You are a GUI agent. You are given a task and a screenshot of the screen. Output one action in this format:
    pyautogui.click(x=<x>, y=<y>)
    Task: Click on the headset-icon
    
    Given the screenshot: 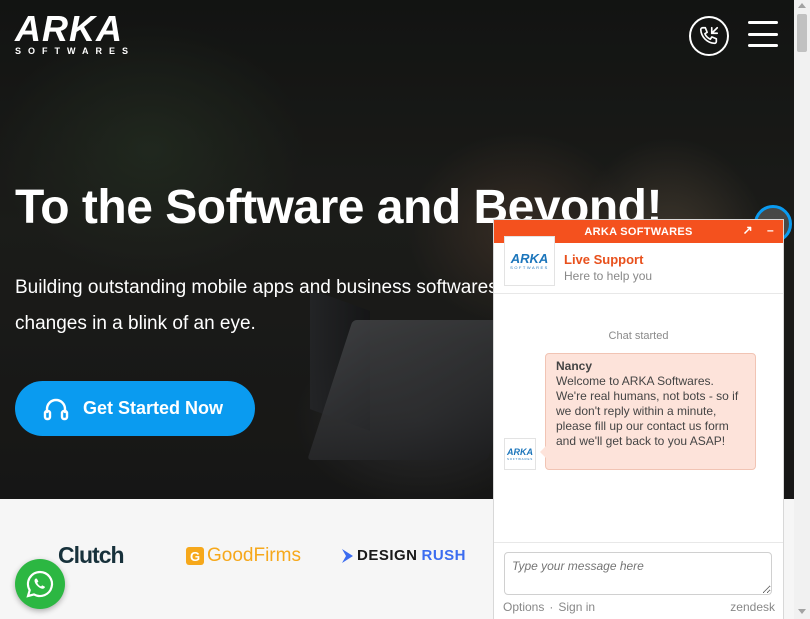 What is the action you would take?
    pyautogui.click(x=56, y=409)
    